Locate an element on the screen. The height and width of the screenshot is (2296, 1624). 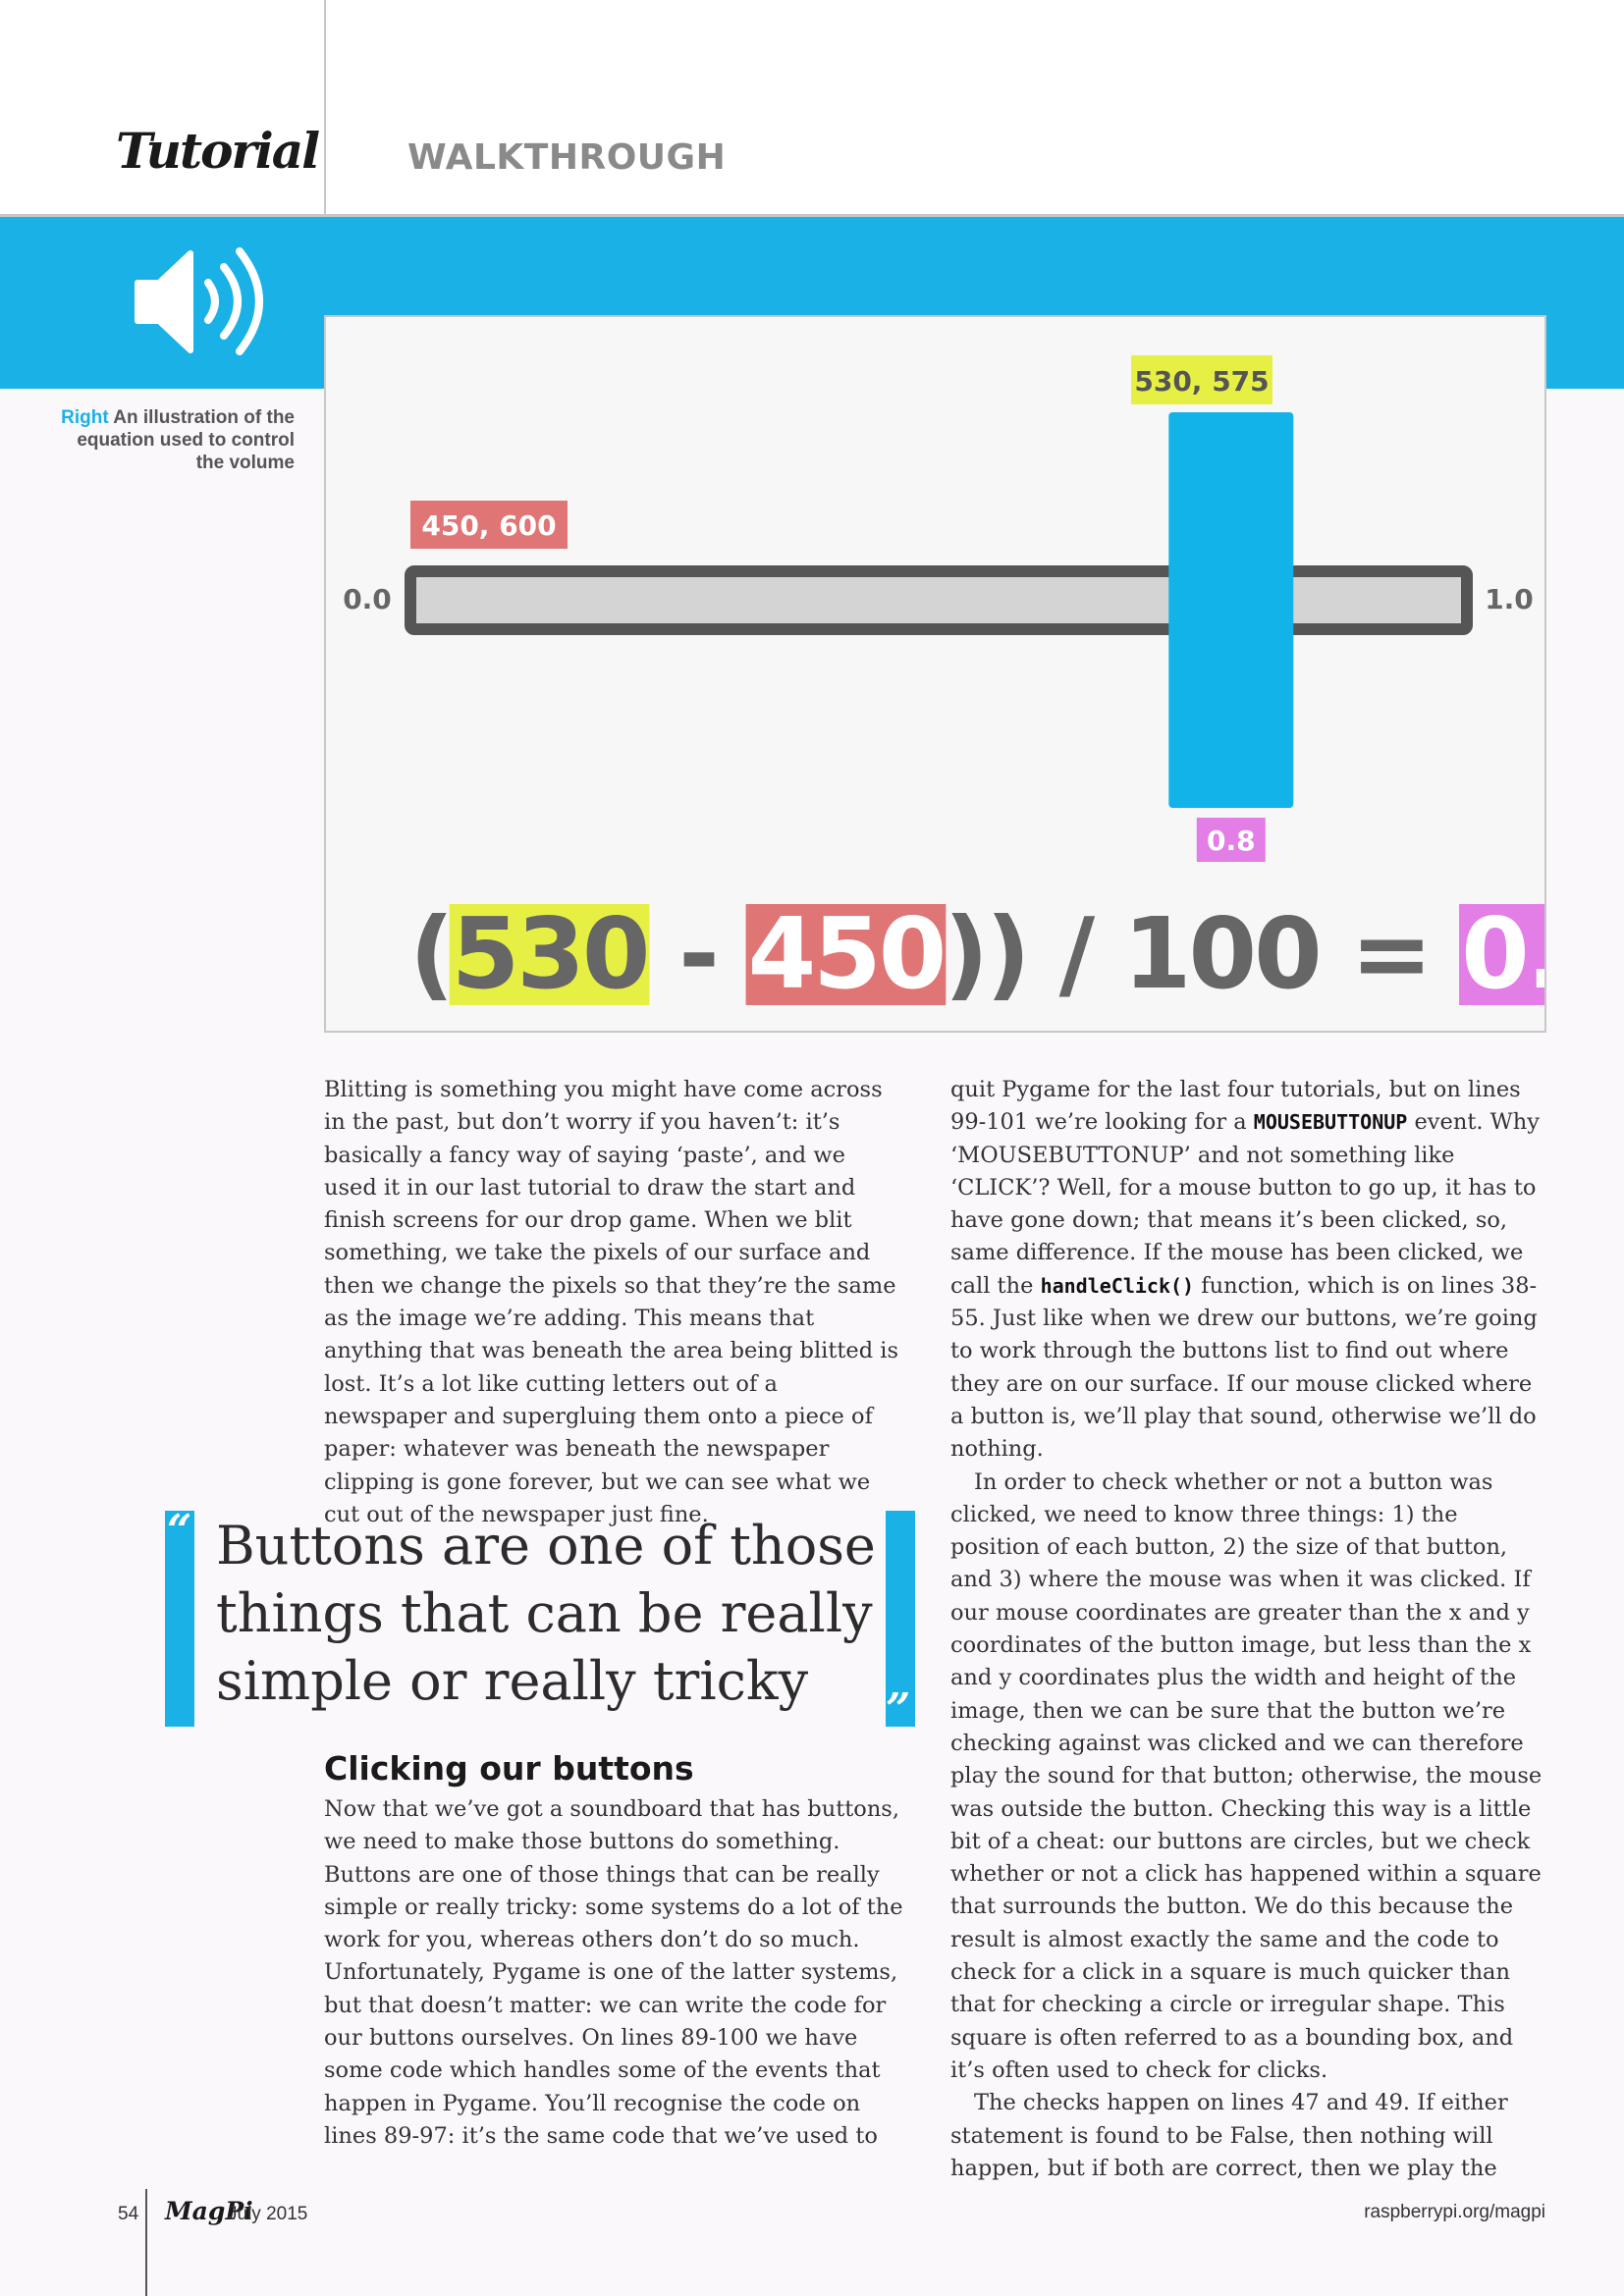
issue-date: July 2015 is located at coordinates (268, 2214).